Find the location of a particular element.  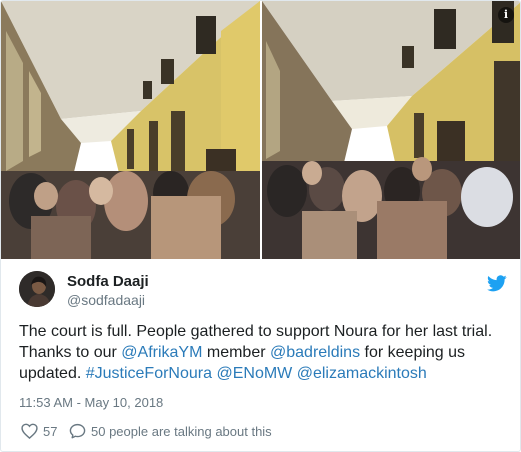

hashtag-justicefornoura-link: #JusticeForNoura is located at coordinates (149, 373).